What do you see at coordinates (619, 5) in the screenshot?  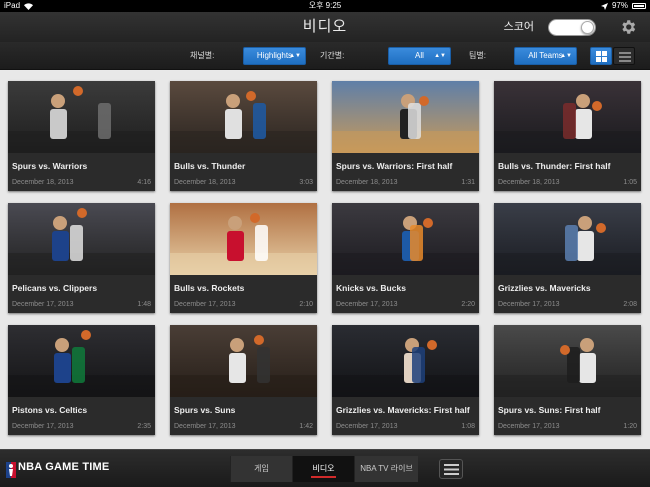 I see `battery-percent: 97%` at bounding box center [619, 5].